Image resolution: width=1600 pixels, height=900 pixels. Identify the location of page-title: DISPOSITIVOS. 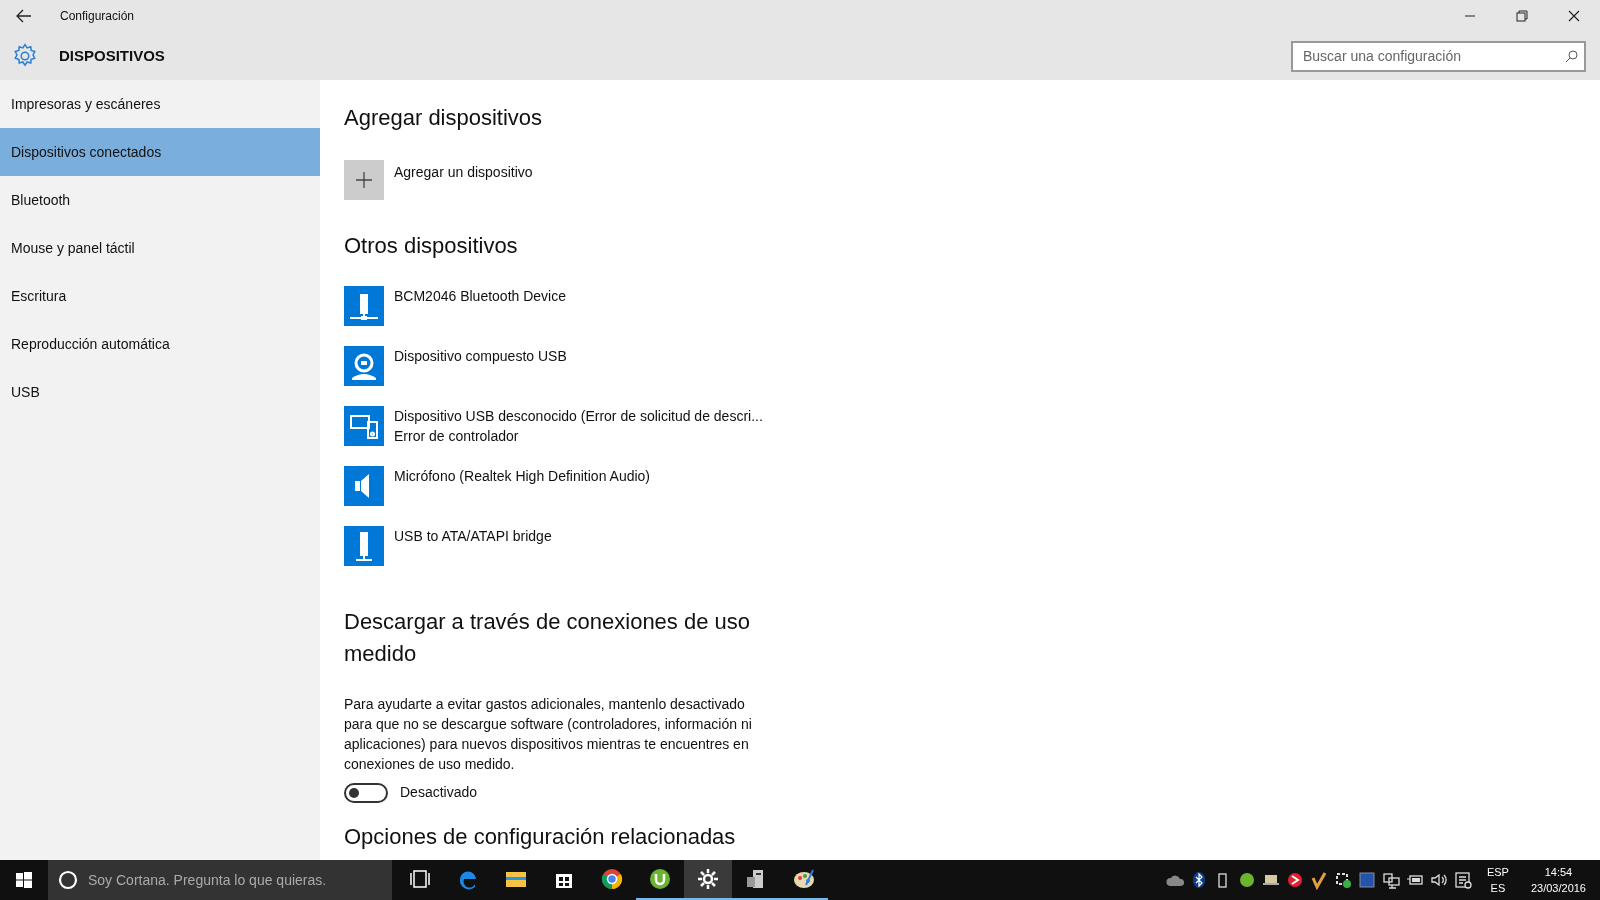
(112, 55).